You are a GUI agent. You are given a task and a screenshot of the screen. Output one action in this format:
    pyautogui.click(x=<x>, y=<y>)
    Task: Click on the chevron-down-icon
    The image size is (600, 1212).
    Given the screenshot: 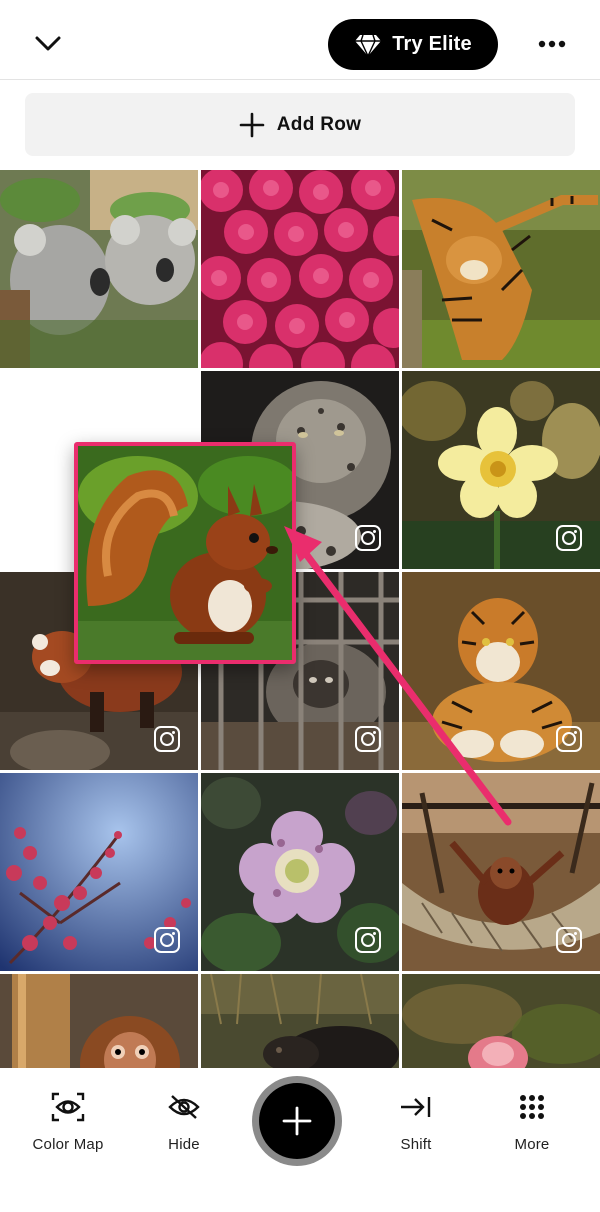 What is the action you would take?
    pyautogui.click(x=48, y=43)
    